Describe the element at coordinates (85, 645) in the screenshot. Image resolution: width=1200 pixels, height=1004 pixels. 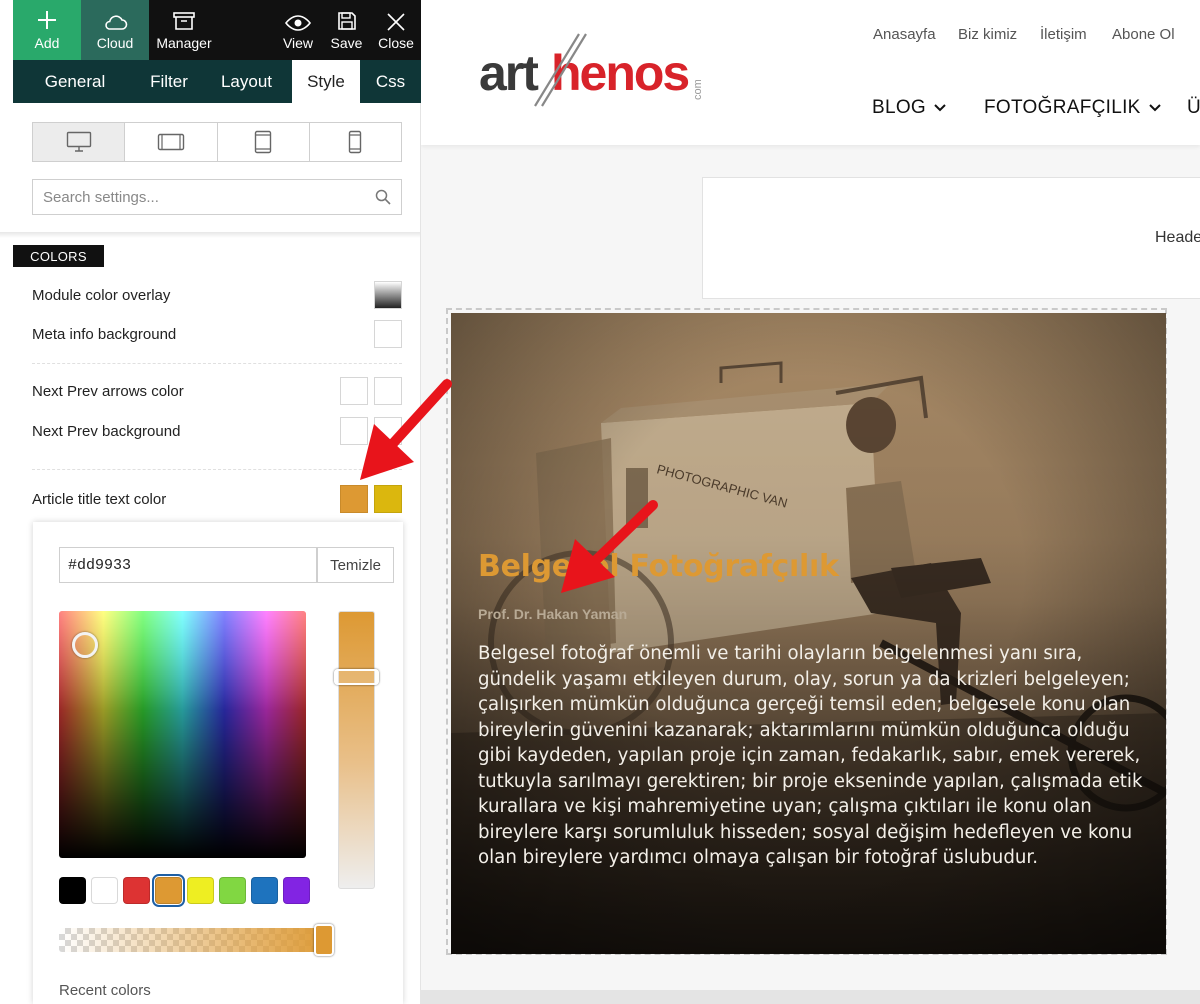
I see `spectrum-handle` at that location.